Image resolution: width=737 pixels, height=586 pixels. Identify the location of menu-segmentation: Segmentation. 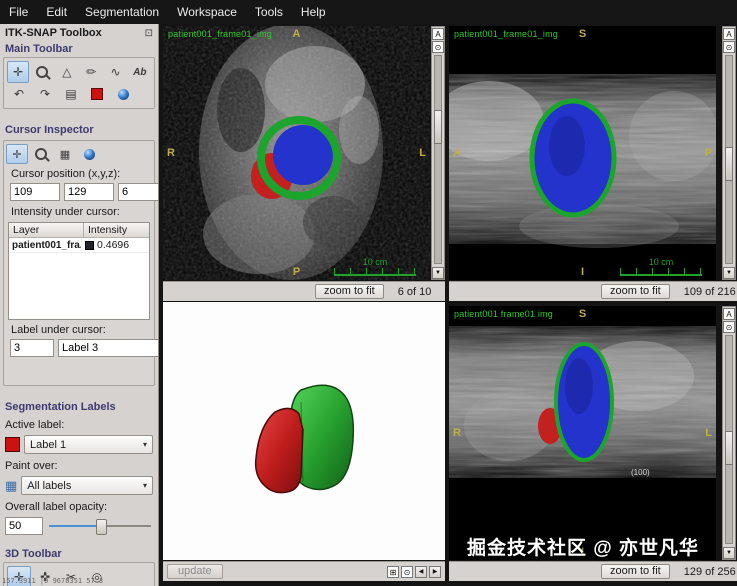
(122, 12).